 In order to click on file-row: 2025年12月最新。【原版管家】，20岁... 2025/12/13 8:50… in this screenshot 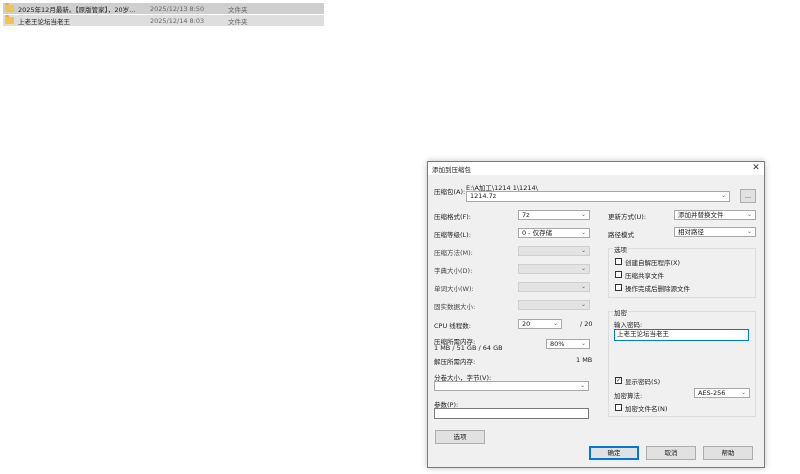, I will do `click(163, 8)`.